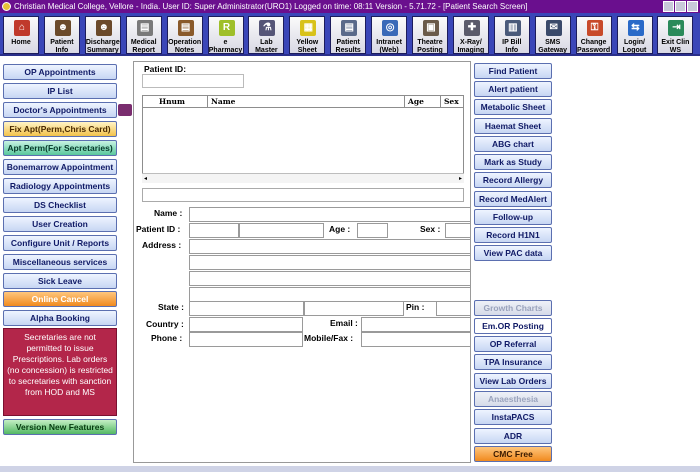 This screenshot has height=472, width=700. I want to click on exit-clin-ws-toolbar-button: ⇥ Exit Clin WS, so click(675, 35).